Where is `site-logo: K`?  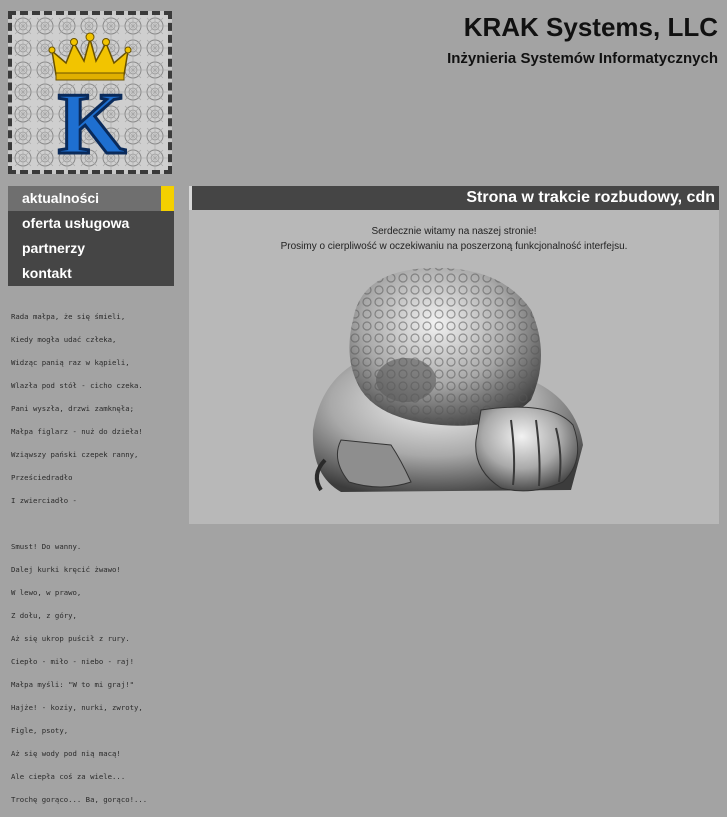 site-logo: K is located at coordinates (90, 92).